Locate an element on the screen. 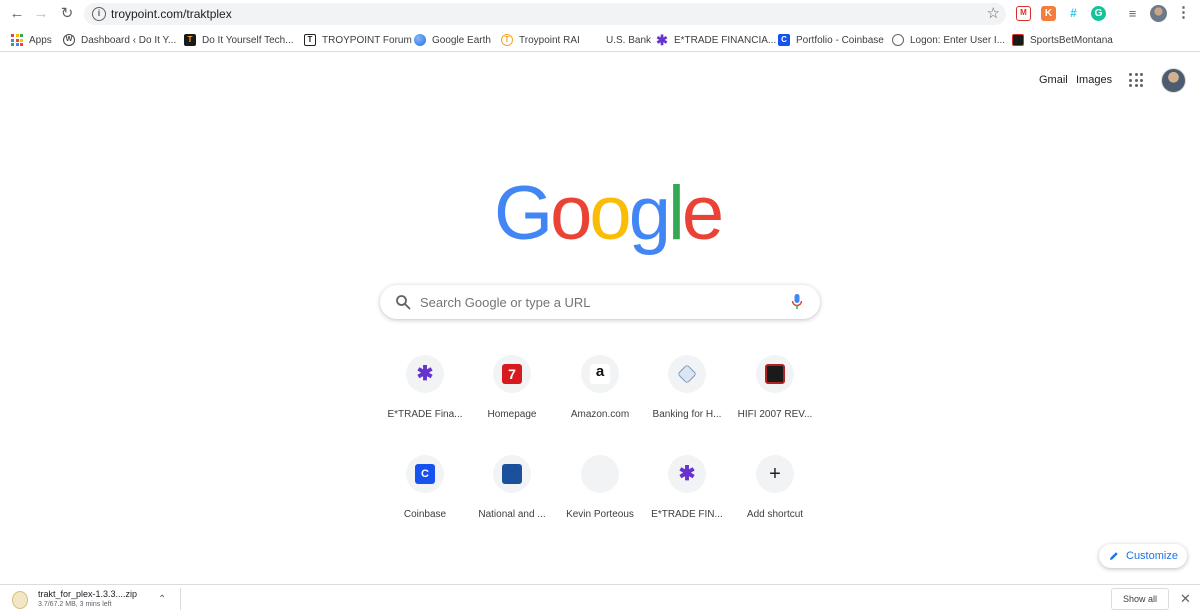 The width and height of the screenshot is (1200, 613). grammarly-extension-icon: G is located at coordinates (1098, 13).